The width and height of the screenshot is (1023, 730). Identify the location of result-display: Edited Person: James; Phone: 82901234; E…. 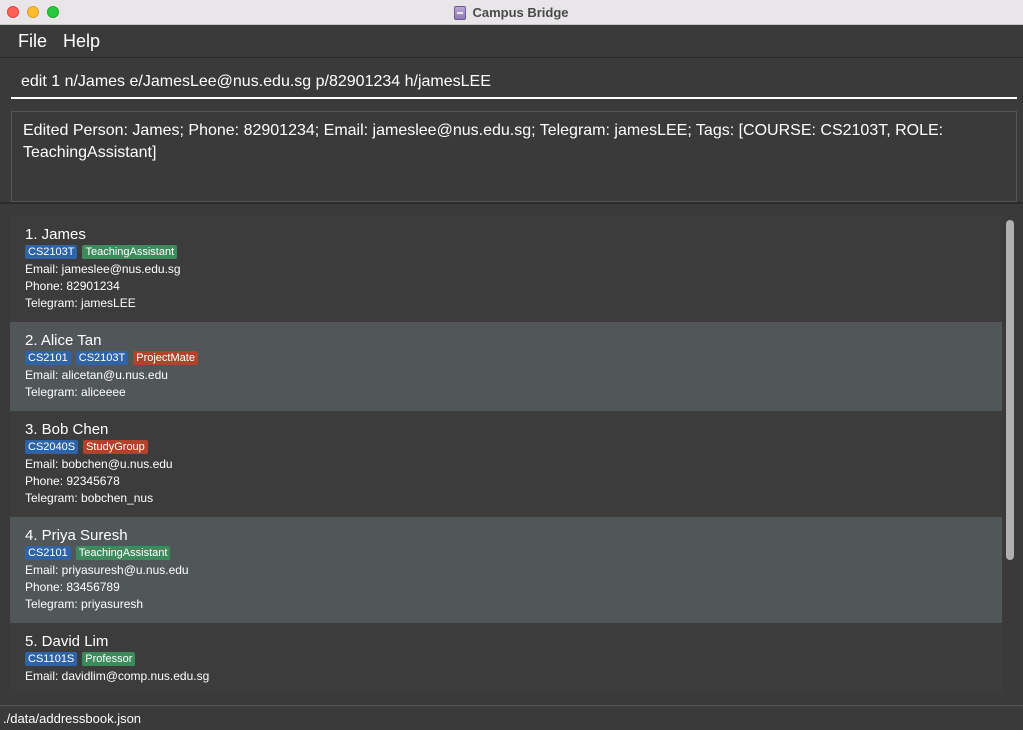
(514, 156).